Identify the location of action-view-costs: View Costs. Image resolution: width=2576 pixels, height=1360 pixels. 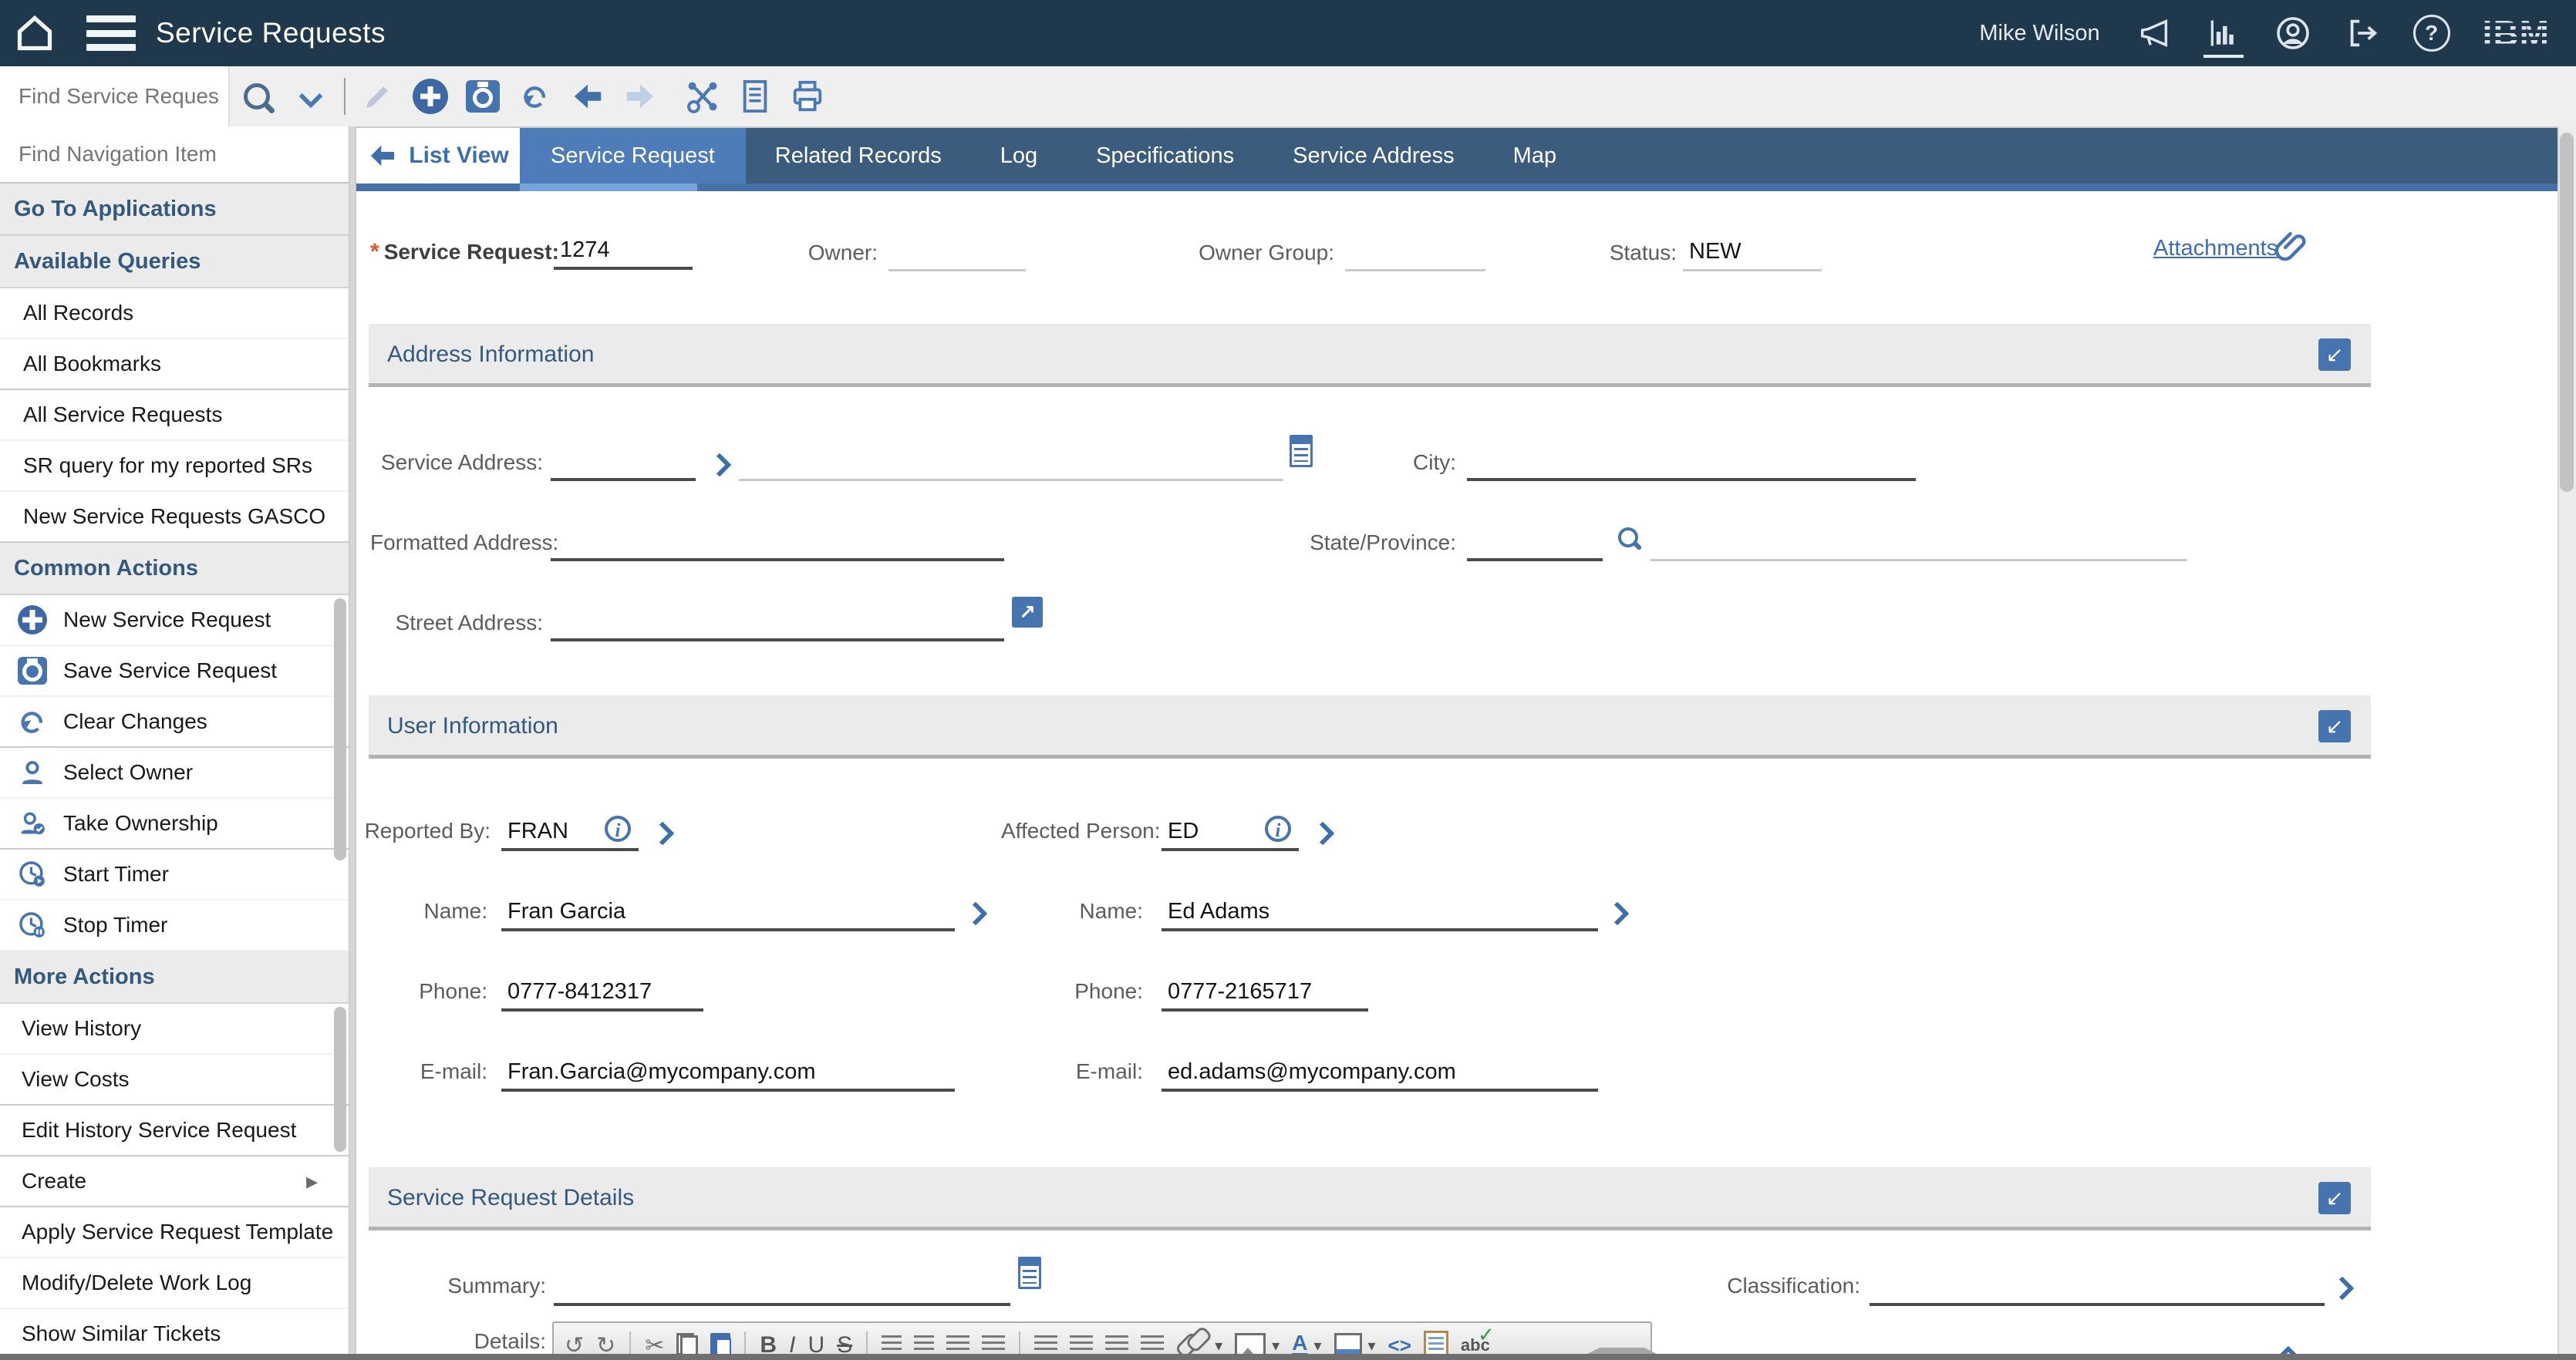
(174, 1081).